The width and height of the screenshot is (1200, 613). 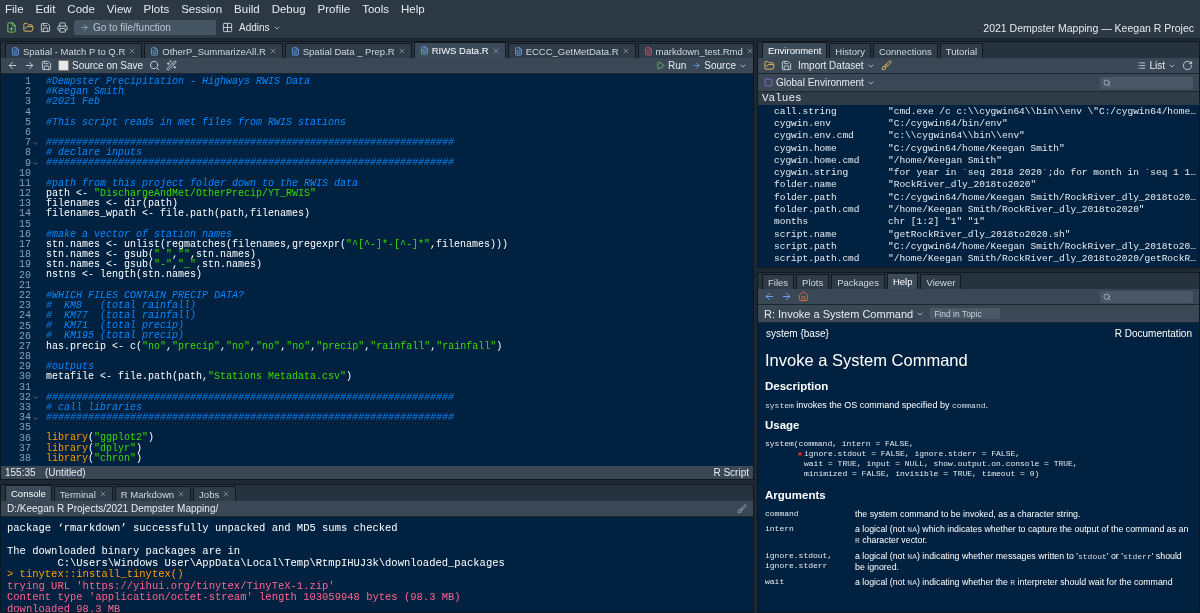 I want to click on line-number: 5, so click(x=27, y=122).